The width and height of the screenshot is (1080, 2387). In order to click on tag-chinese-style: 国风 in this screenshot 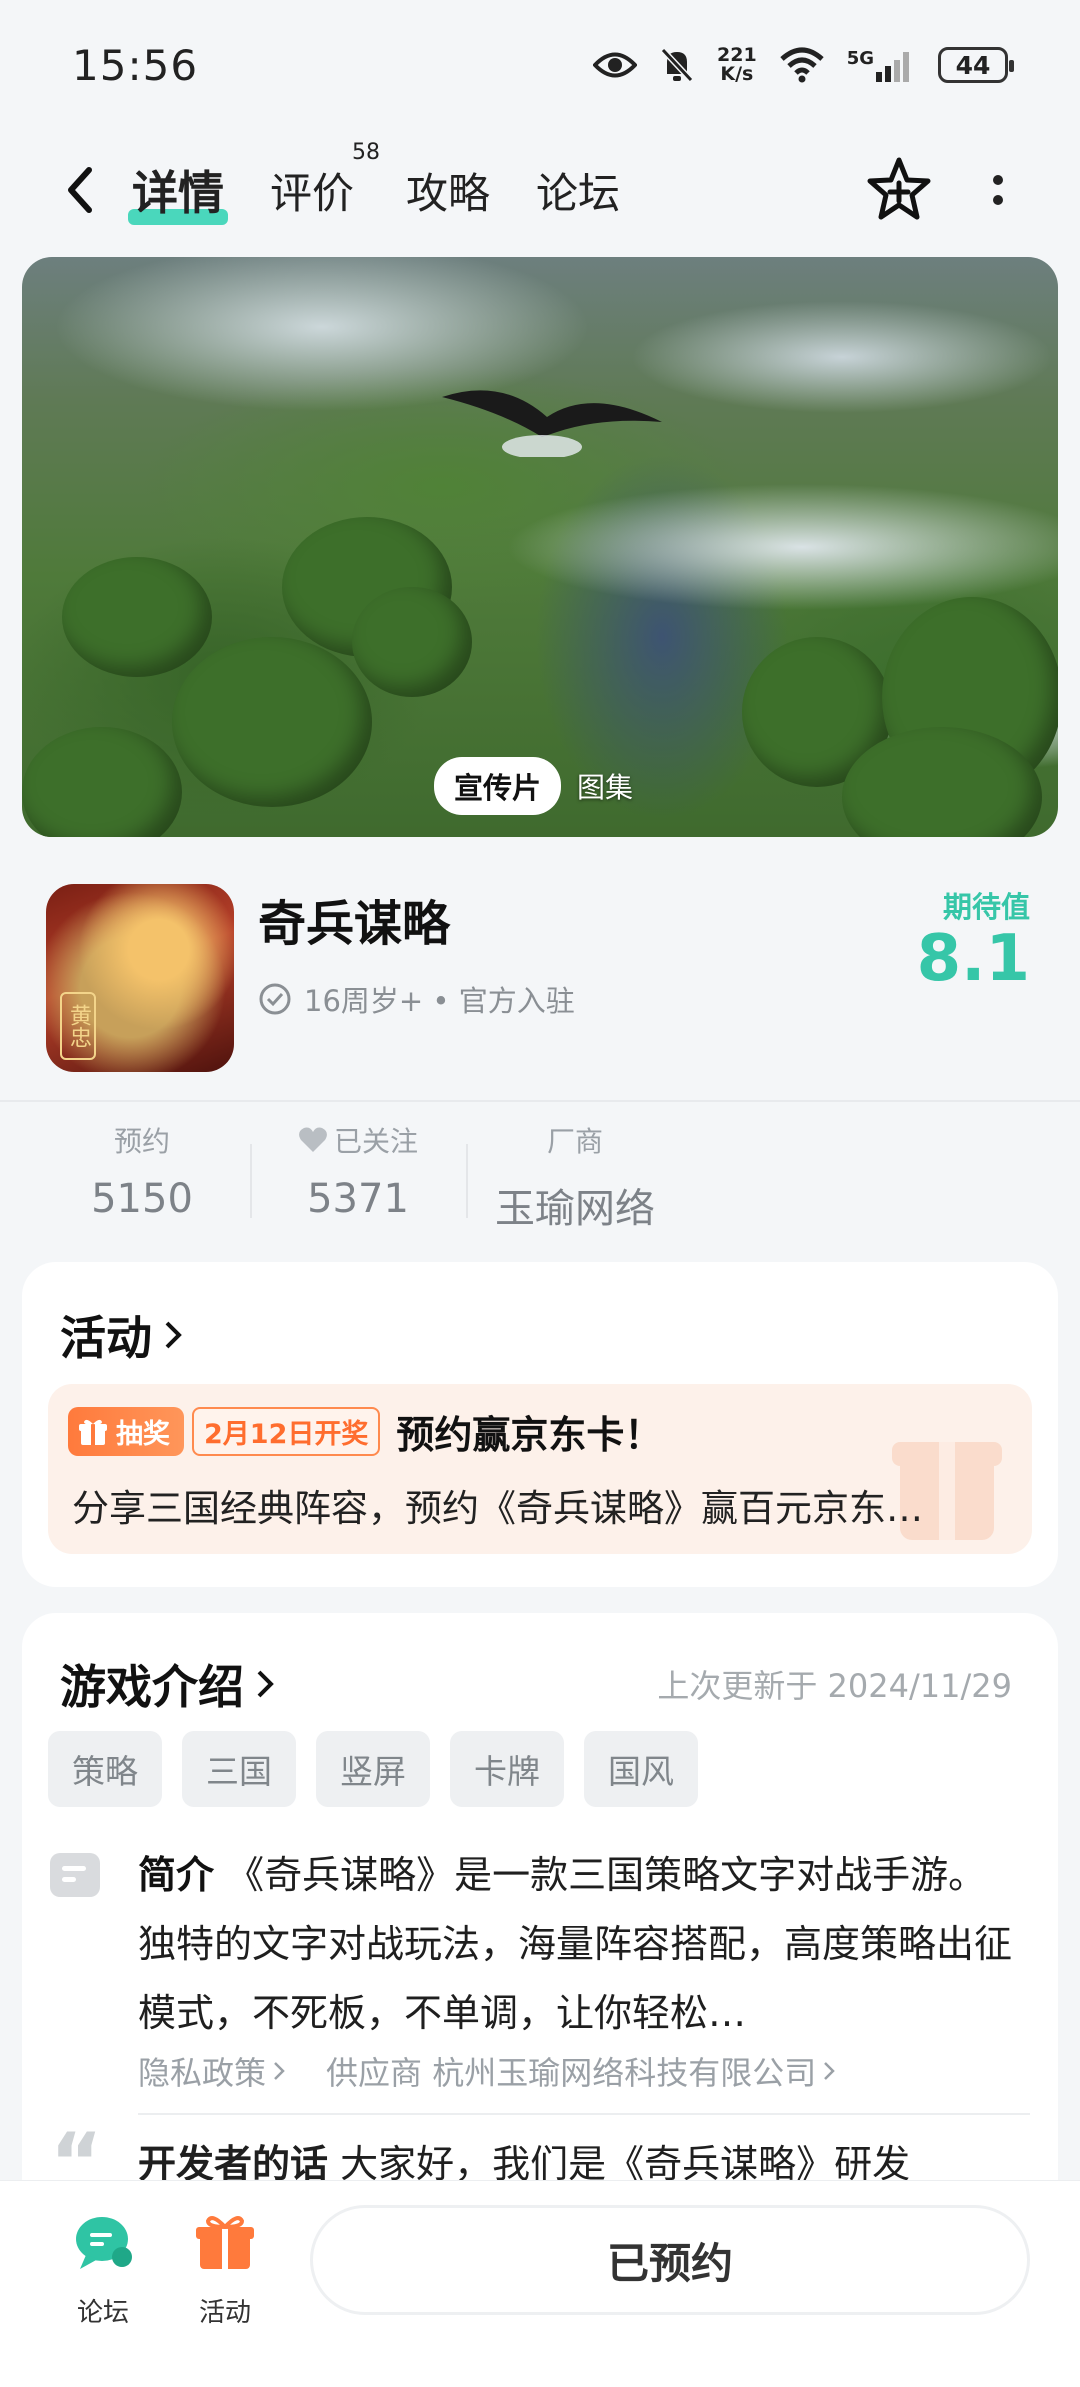, I will do `click(641, 1769)`.